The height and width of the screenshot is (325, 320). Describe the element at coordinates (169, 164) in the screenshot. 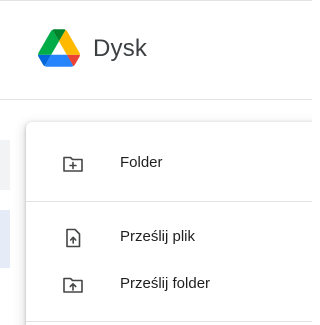

I see `menu-item-new-folder: Folder` at that location.